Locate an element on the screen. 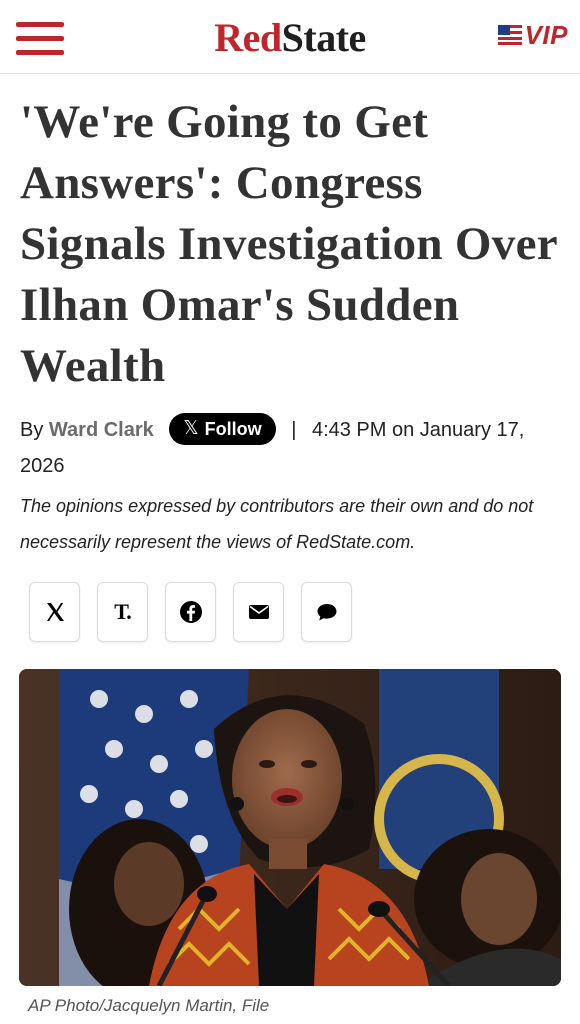 This screenshot has height=1024, width=580. truth-social-icon: T. is located at coordinates (123, 611).